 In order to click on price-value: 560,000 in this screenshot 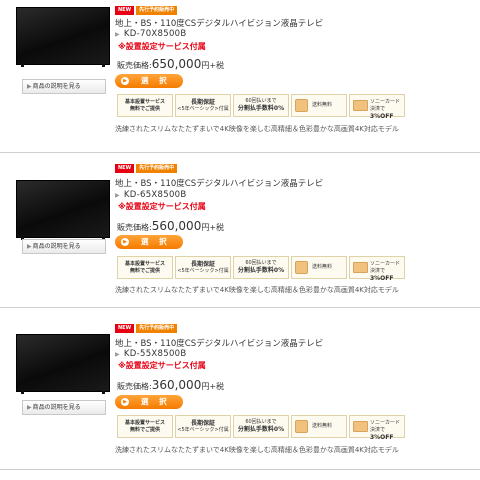, I will do `click(176, 226)`.